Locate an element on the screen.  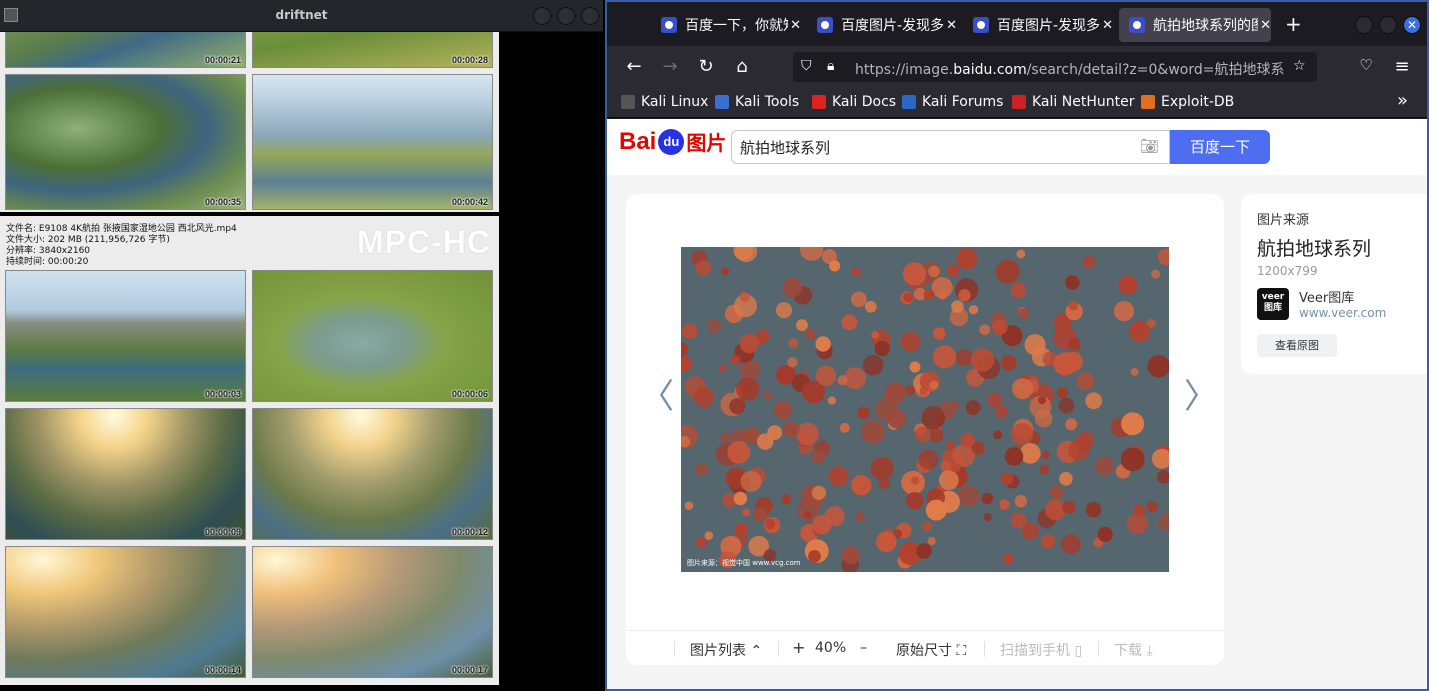
video-thumbnail: 00:00:35 is located at coordinates (125, 142).